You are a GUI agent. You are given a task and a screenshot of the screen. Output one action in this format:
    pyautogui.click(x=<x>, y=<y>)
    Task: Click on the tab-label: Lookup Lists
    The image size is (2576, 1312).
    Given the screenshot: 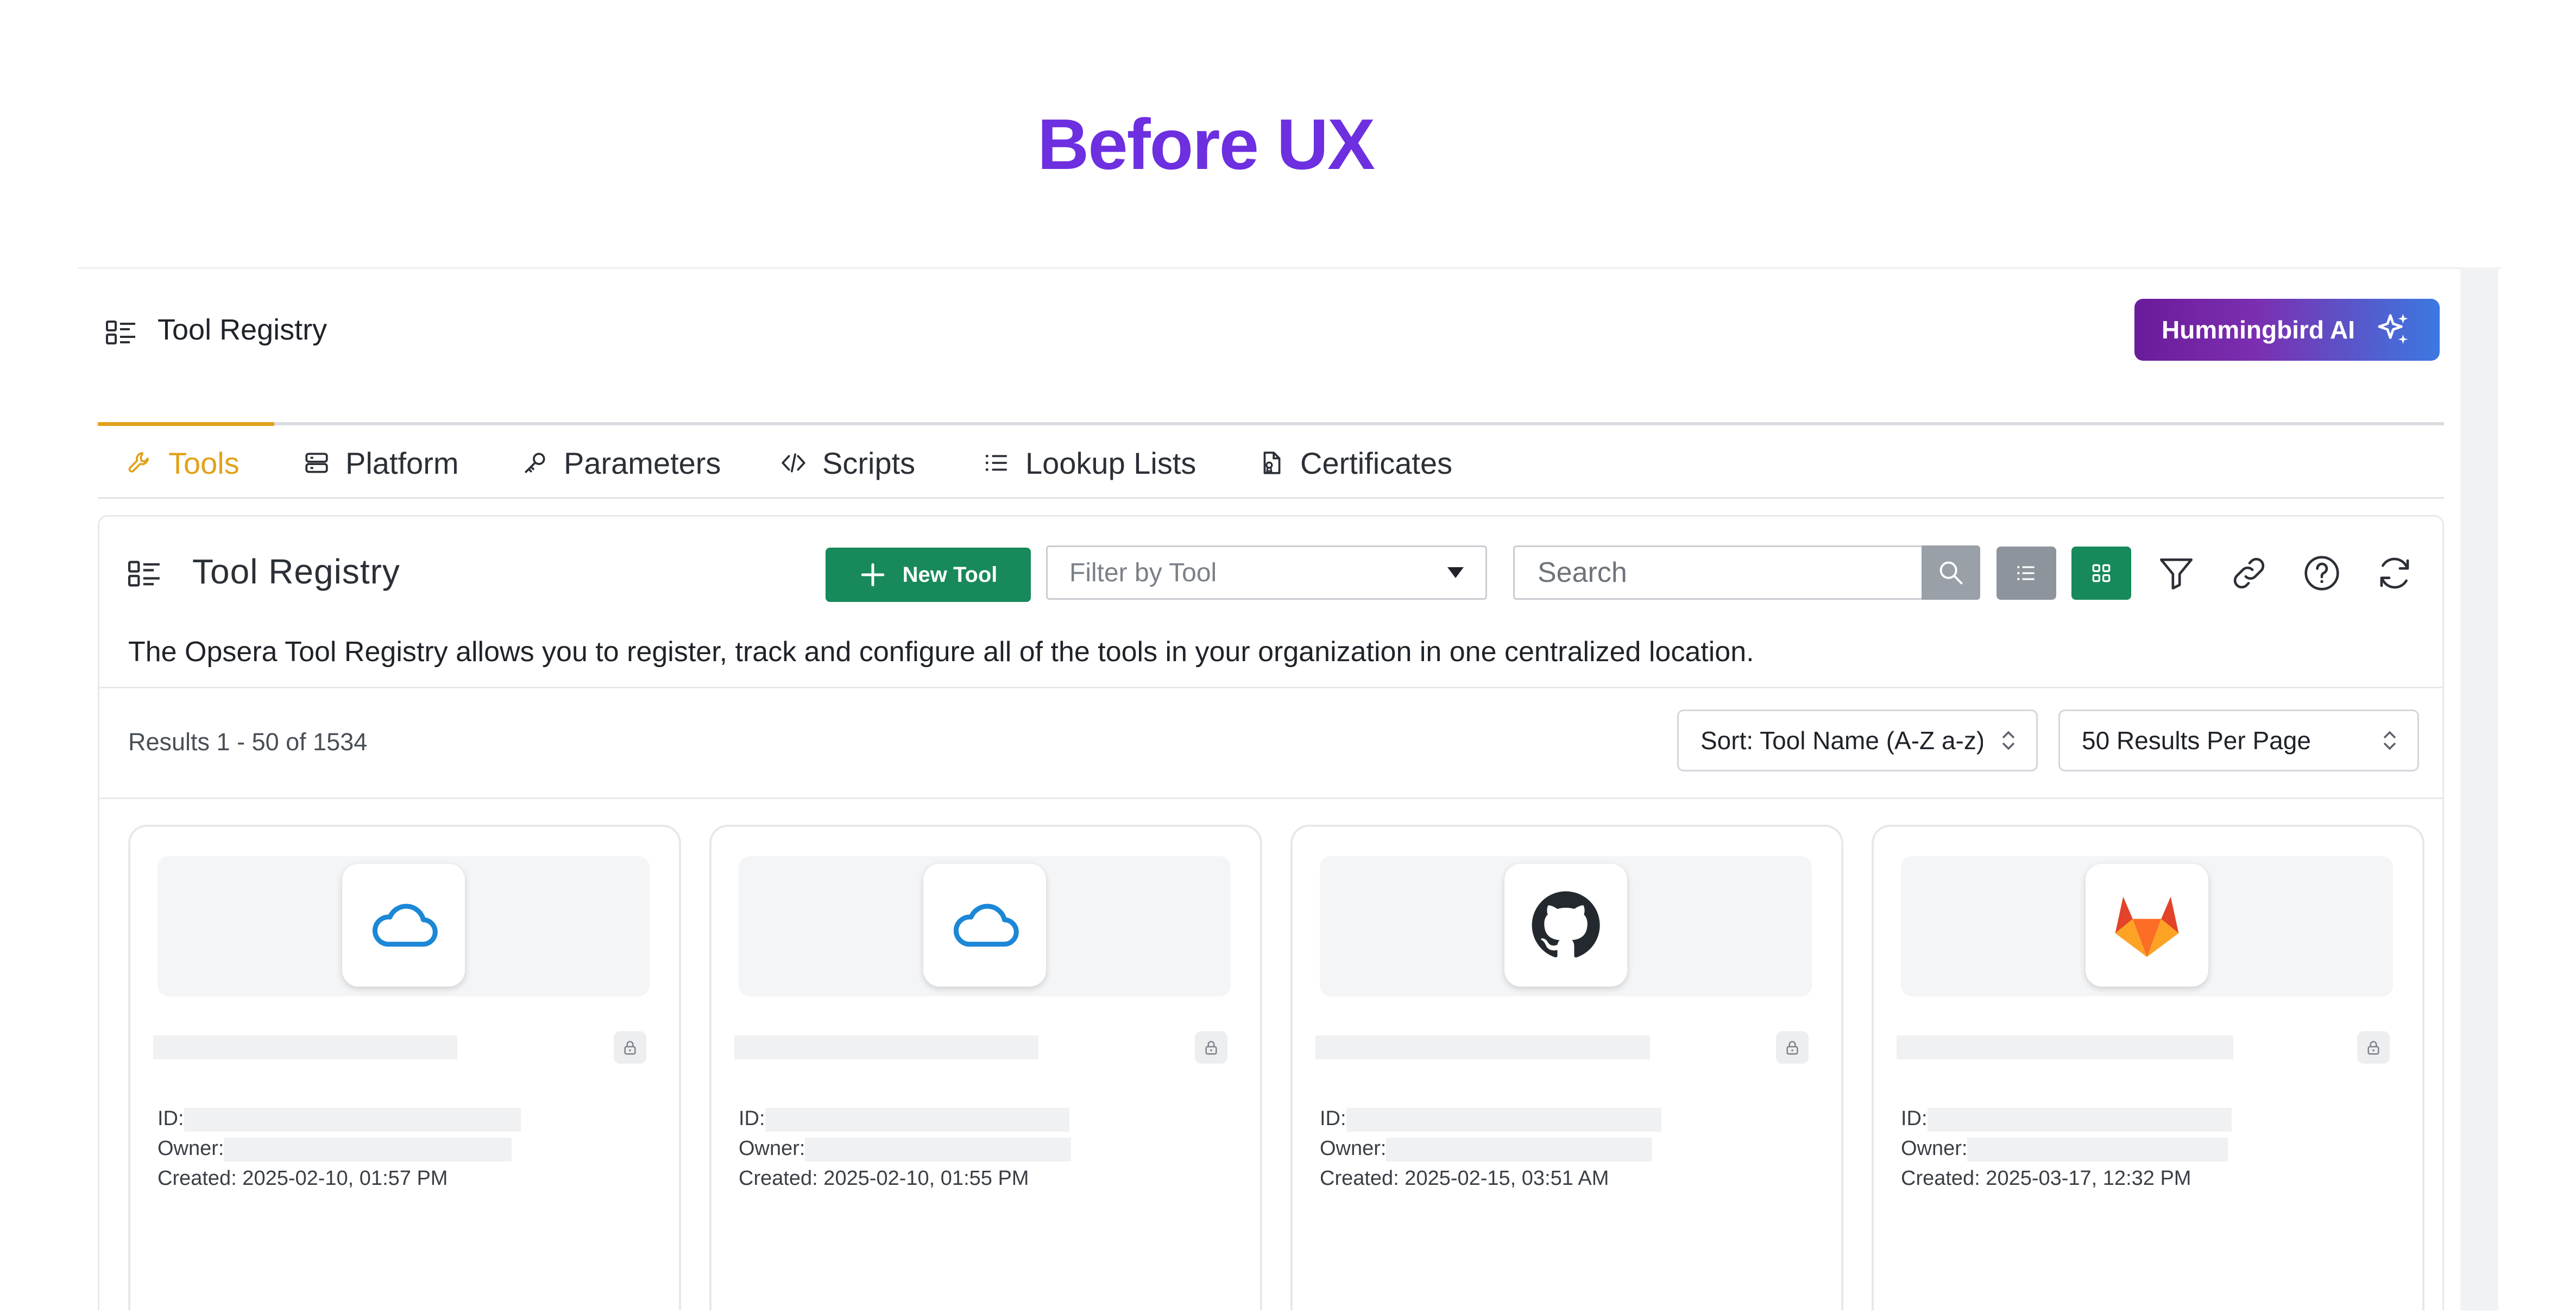 What is the action you would take?
    pyautogui.click(x=1110, y=462)
    